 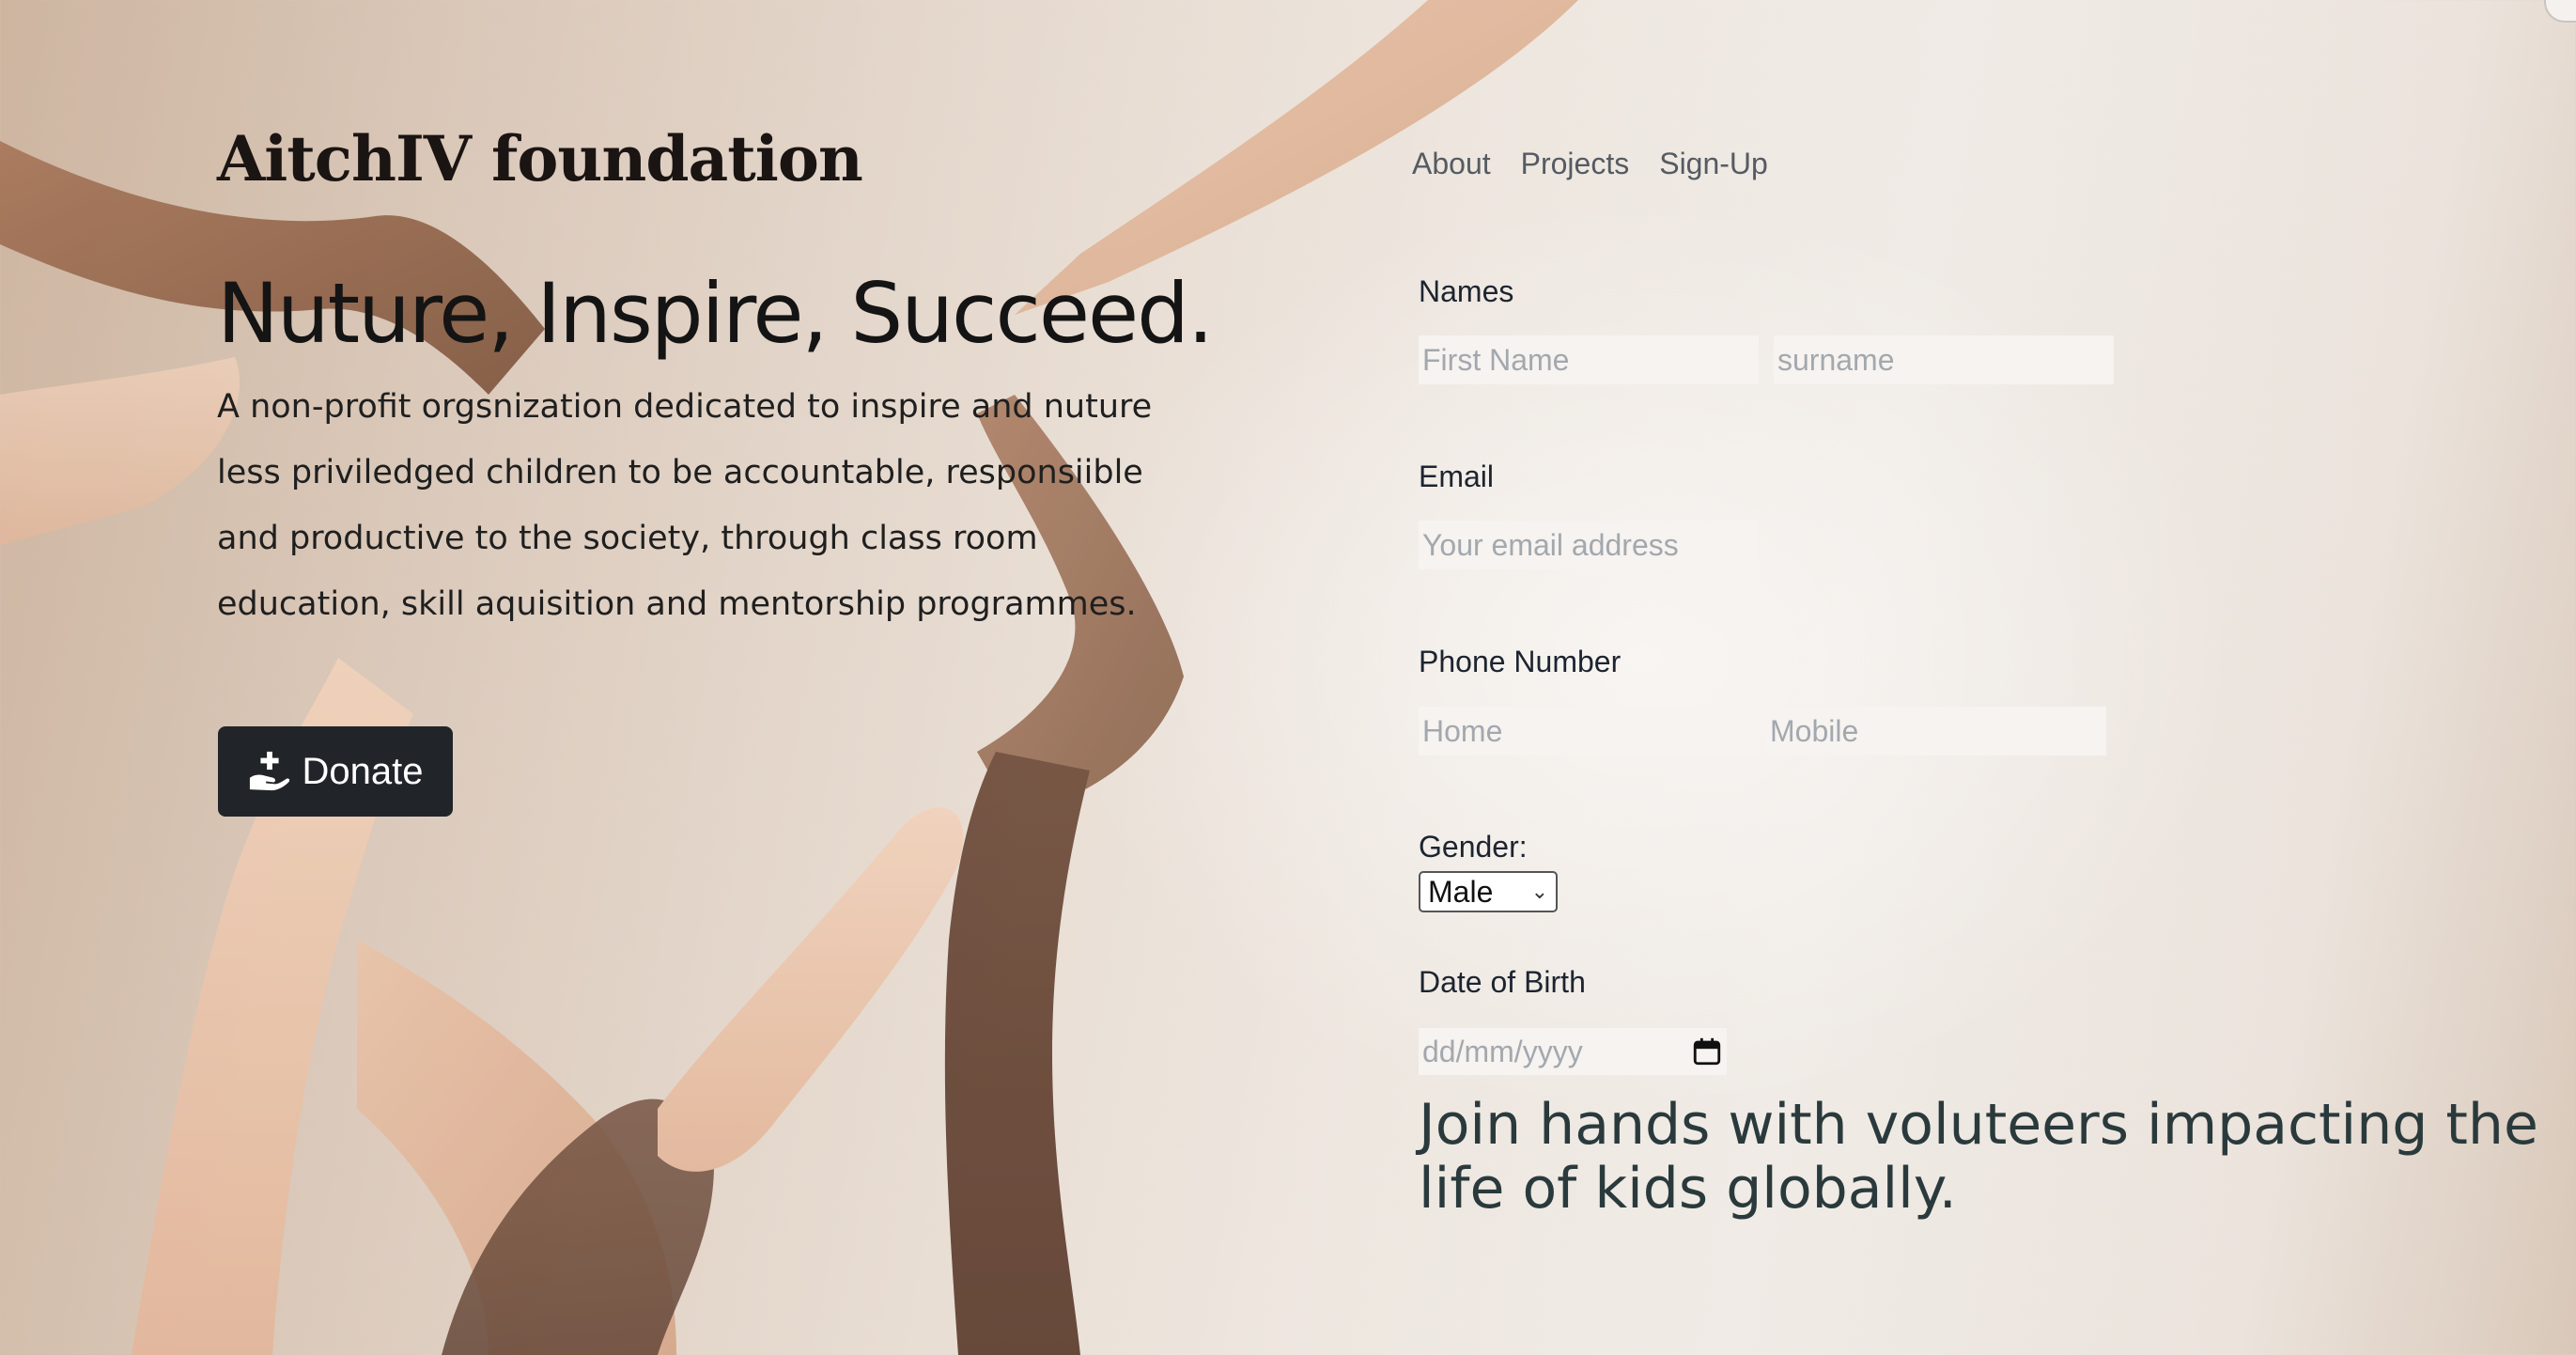 What do you see at coordinates (363, 771) in the screenshot?
I see `donate-label: Donate` at bounding box center [363, 771].